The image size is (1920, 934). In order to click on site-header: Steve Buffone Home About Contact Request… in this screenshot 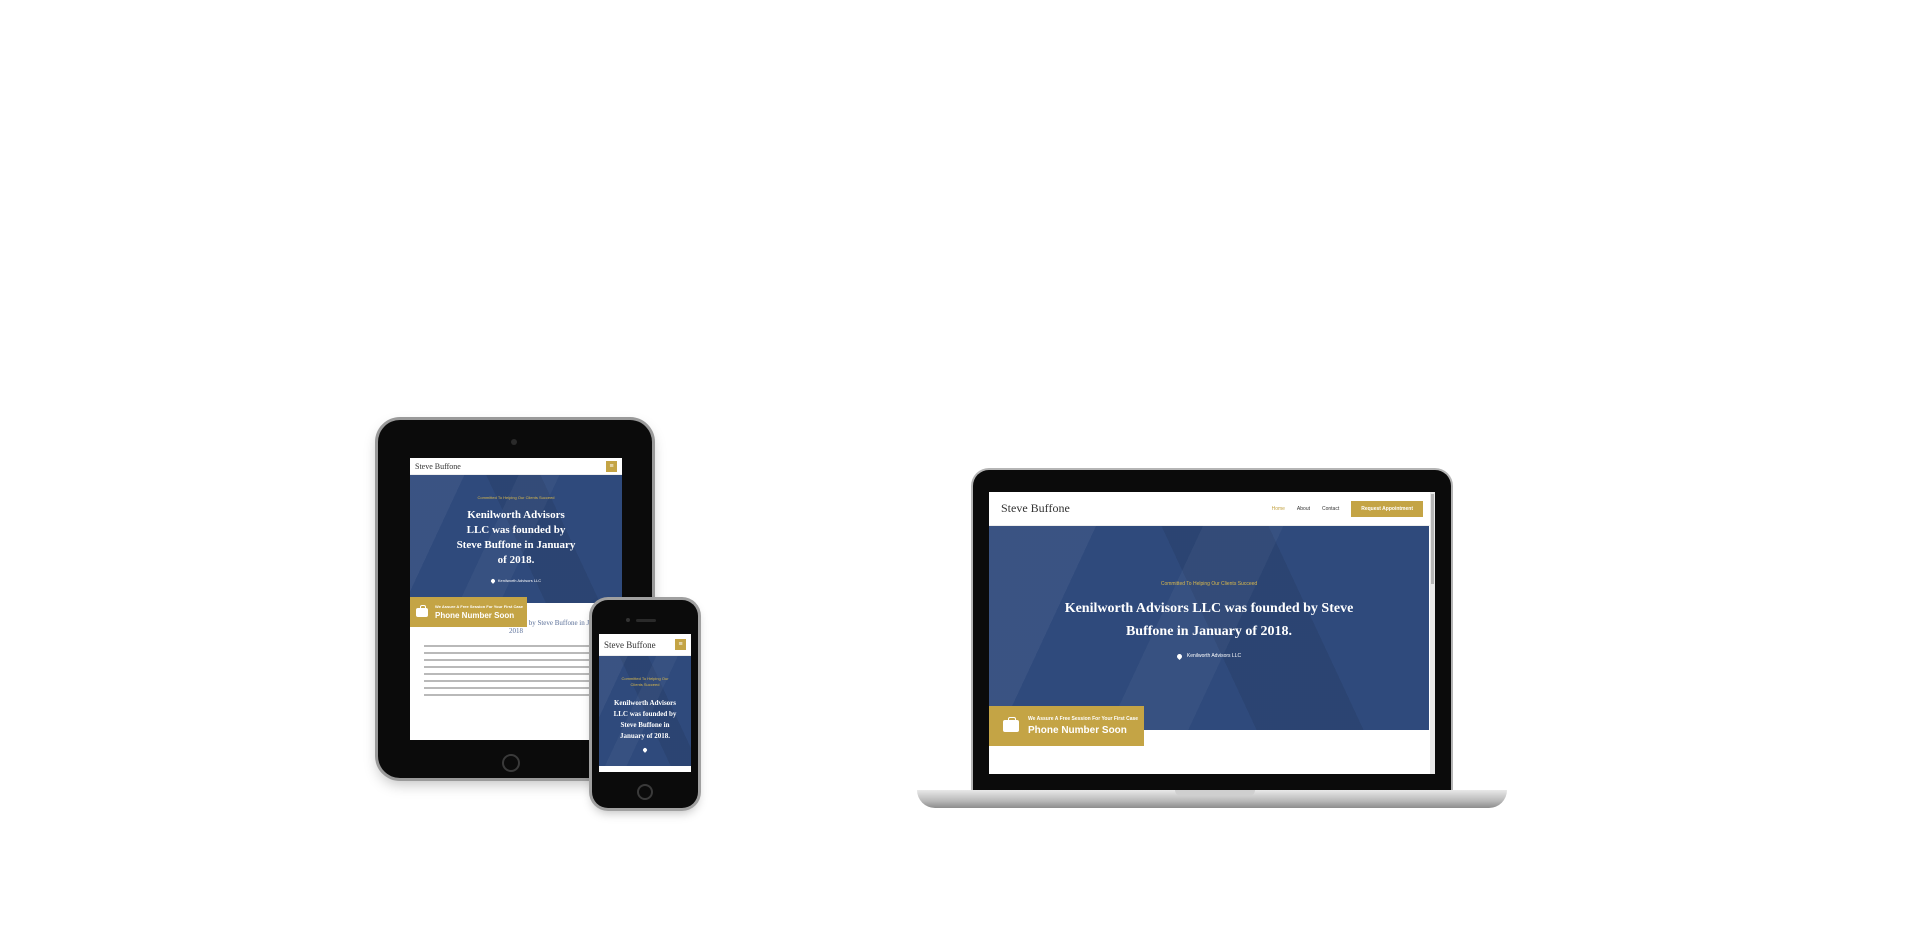, I will do `click(1212, 509)`.